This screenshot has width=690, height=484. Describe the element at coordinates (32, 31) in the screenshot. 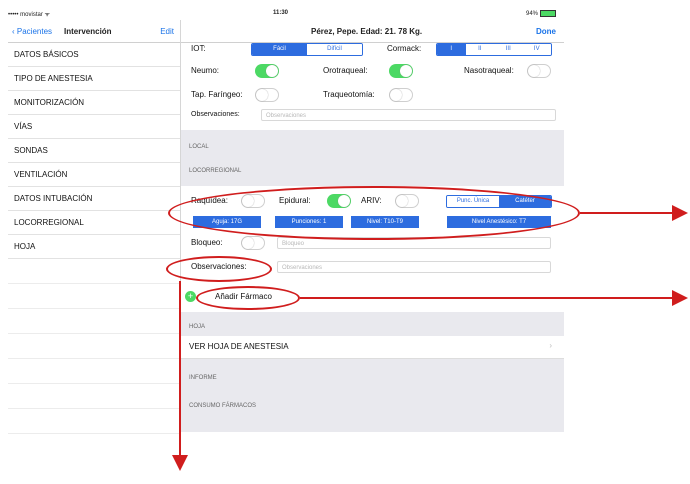

I see `back-button: ‹ Pacientes` at that location.